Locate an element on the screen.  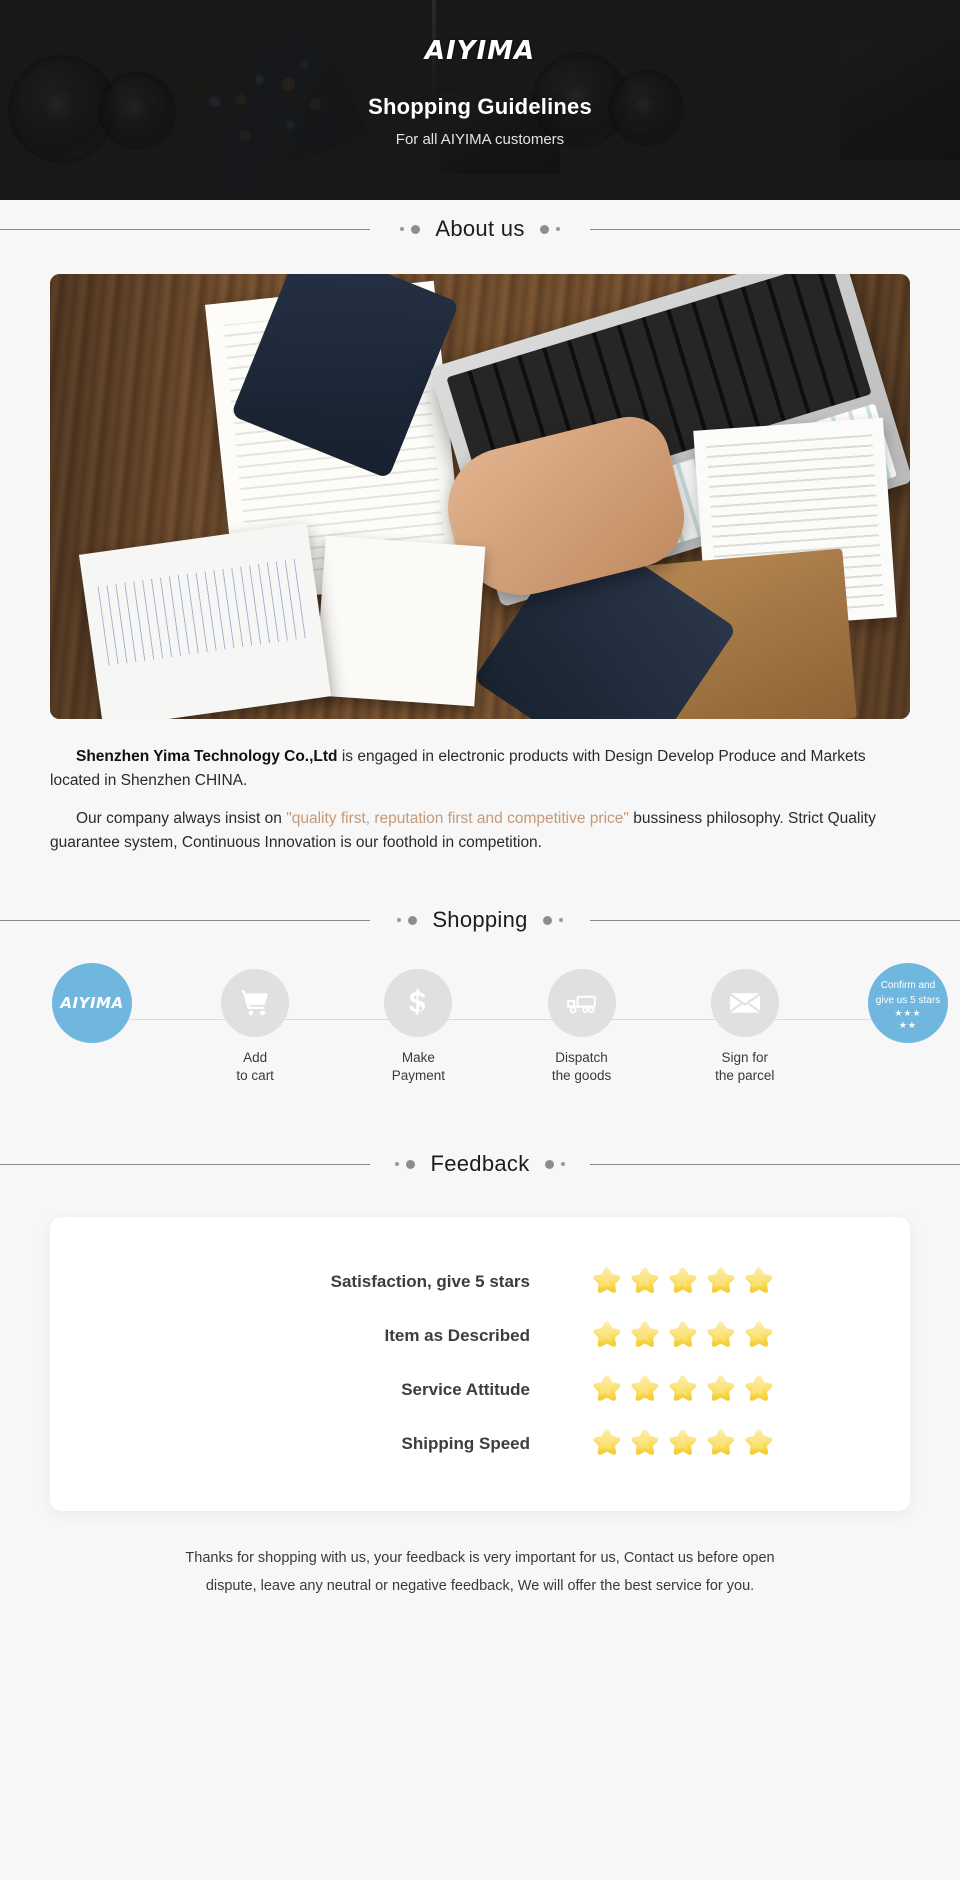
step-label-add-to-cart: Add to cart is located at coordinates (255, 1067).